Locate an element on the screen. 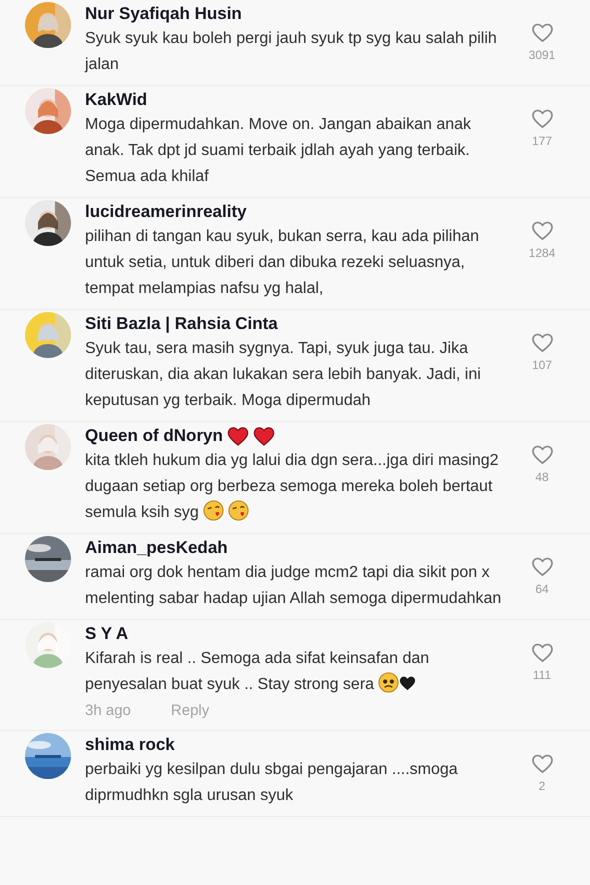 This screenshot has height=885, width=590. like-count: 2 is located at coordinates (542, 786).